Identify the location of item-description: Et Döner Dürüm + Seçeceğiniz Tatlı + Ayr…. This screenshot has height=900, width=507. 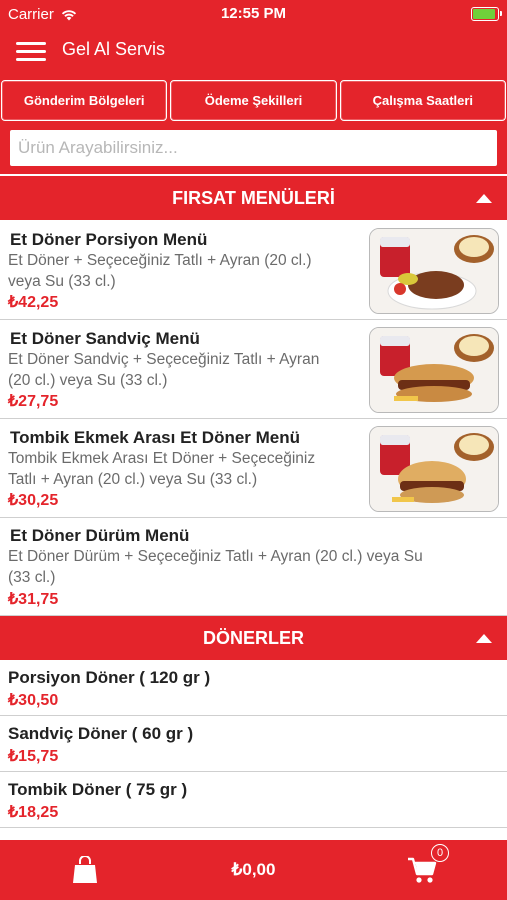
(215, 567).